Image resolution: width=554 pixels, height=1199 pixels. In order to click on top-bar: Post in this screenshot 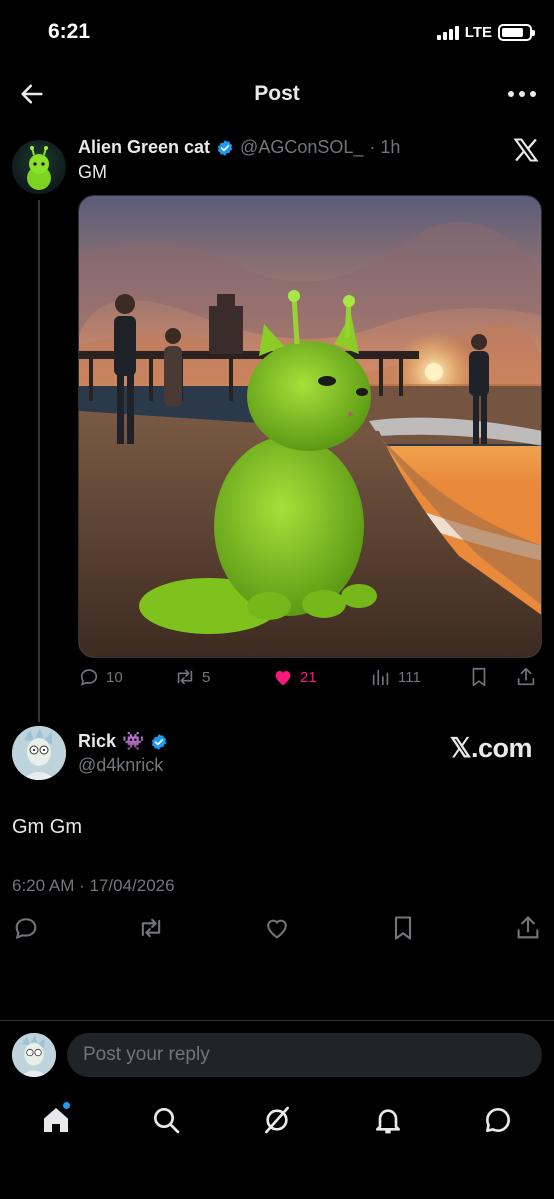, I will do `click(277, 94)`.